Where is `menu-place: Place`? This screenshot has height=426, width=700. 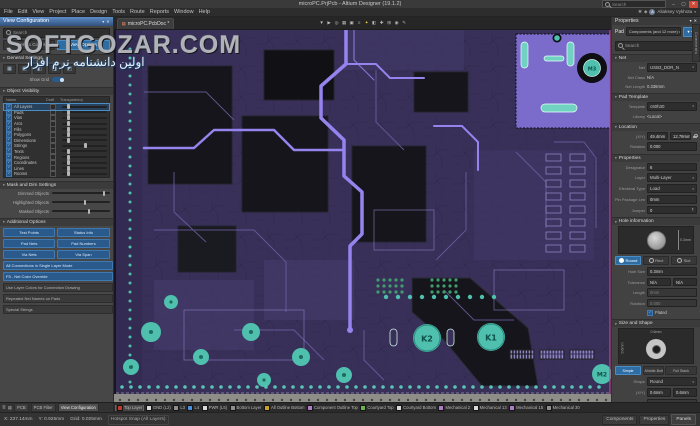 menu-place: Place is located at coordinates (78, 12).